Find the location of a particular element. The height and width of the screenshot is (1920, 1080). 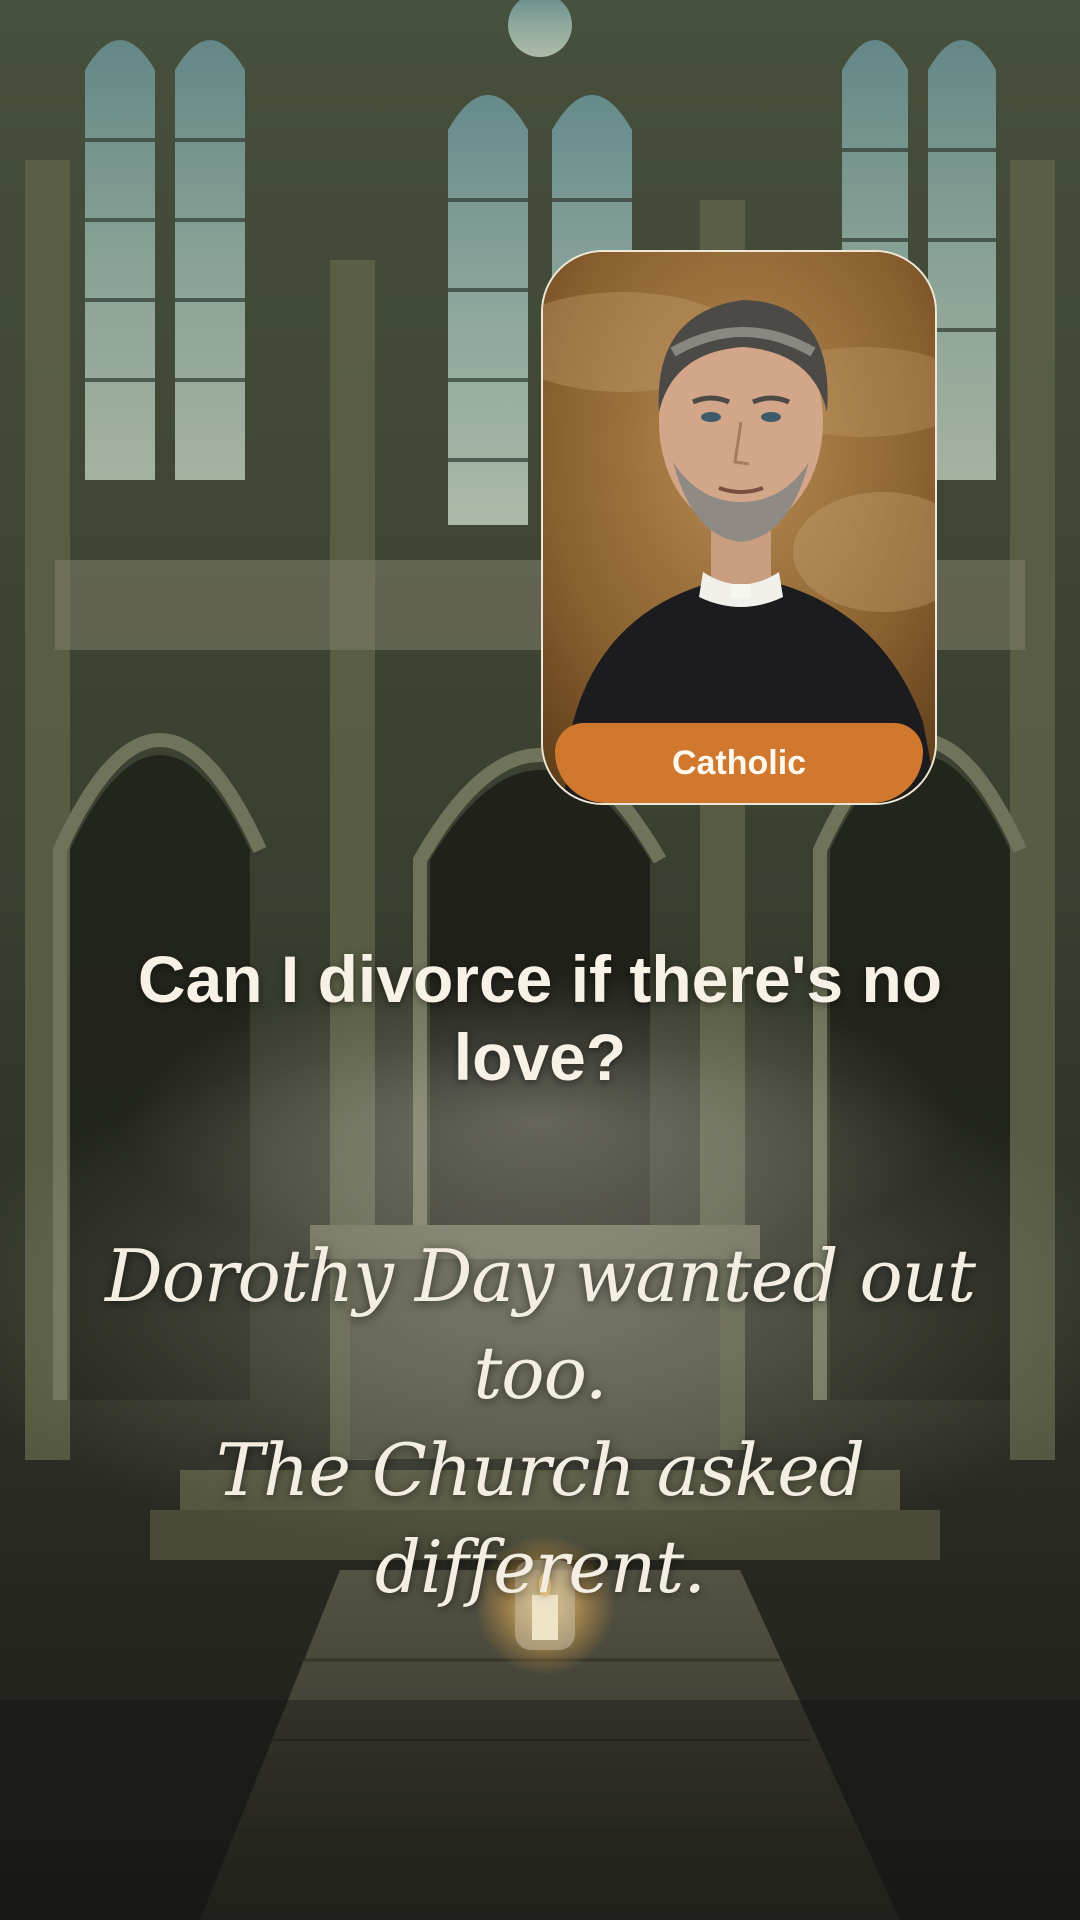

faith-badge: Catholic is located at coordinates (739, 763).